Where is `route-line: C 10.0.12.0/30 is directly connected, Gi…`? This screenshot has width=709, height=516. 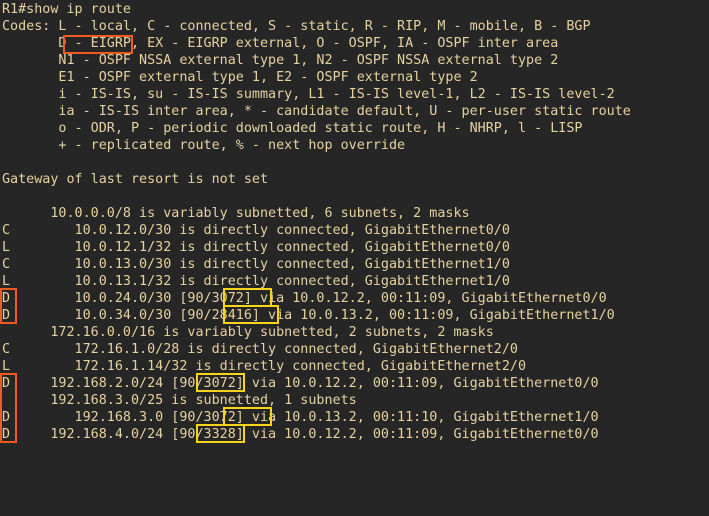 route-line: C 10.0.12.0/30 is directly connected, Gi… is located at coordinates (256, 230).